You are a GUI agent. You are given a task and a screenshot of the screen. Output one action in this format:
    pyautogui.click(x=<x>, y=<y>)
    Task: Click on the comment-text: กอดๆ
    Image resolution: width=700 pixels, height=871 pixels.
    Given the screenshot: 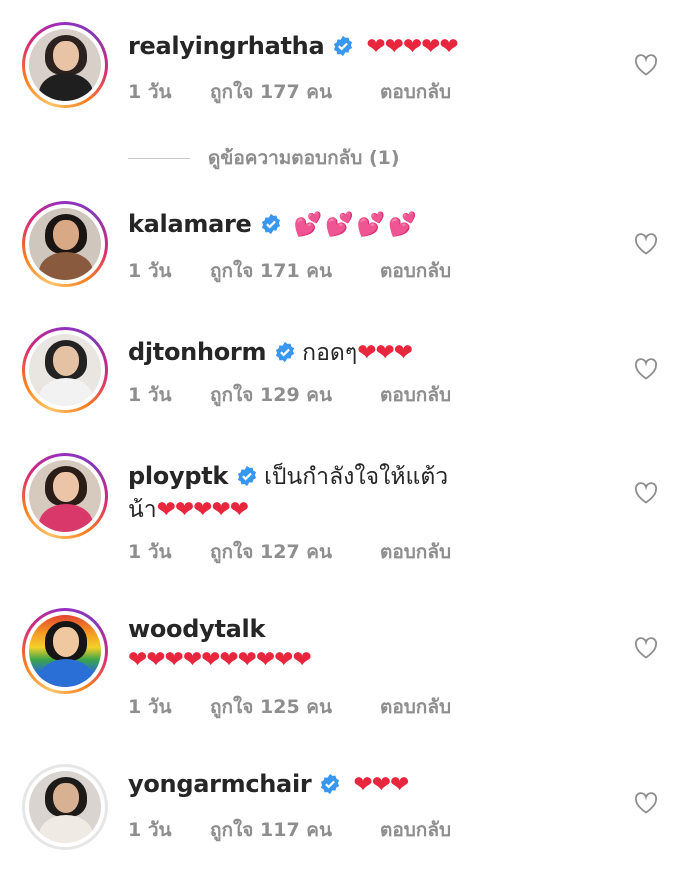 What is the action you would take?
    pyautogui.click(x=330, y=353)
    